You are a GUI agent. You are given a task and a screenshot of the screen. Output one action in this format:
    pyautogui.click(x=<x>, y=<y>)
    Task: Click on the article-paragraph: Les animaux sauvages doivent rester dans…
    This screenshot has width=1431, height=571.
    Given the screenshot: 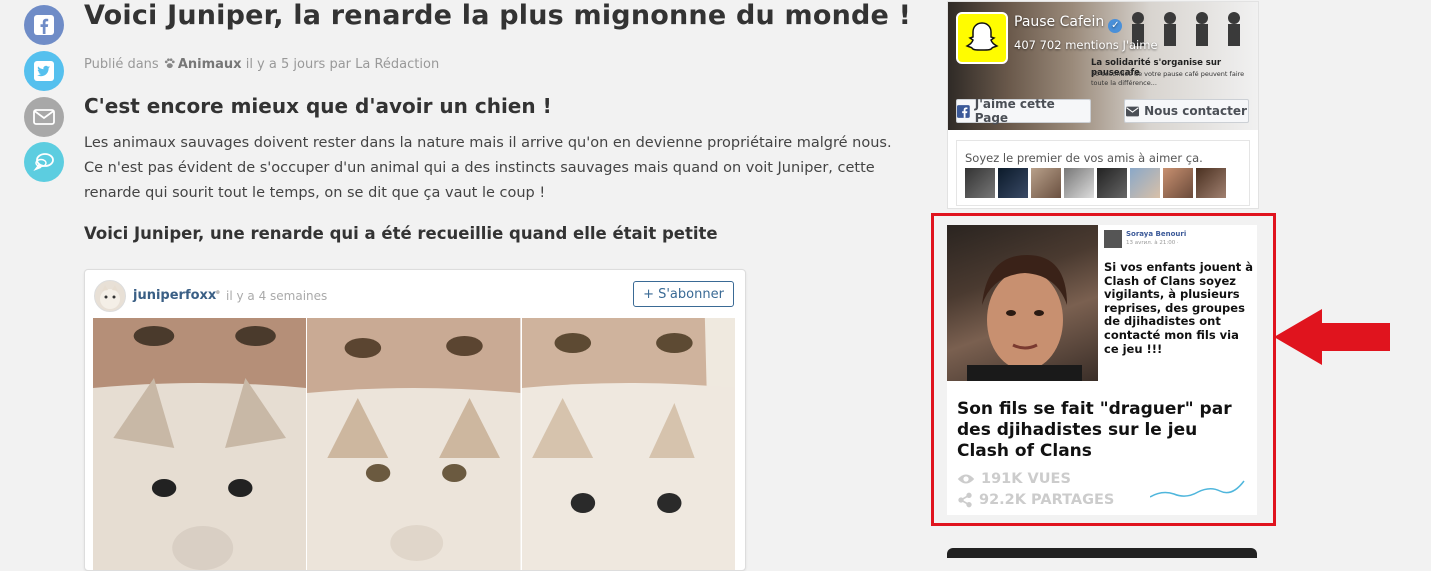 What is the action you would take?
    pyautogui.click(x=488, y=168)
    